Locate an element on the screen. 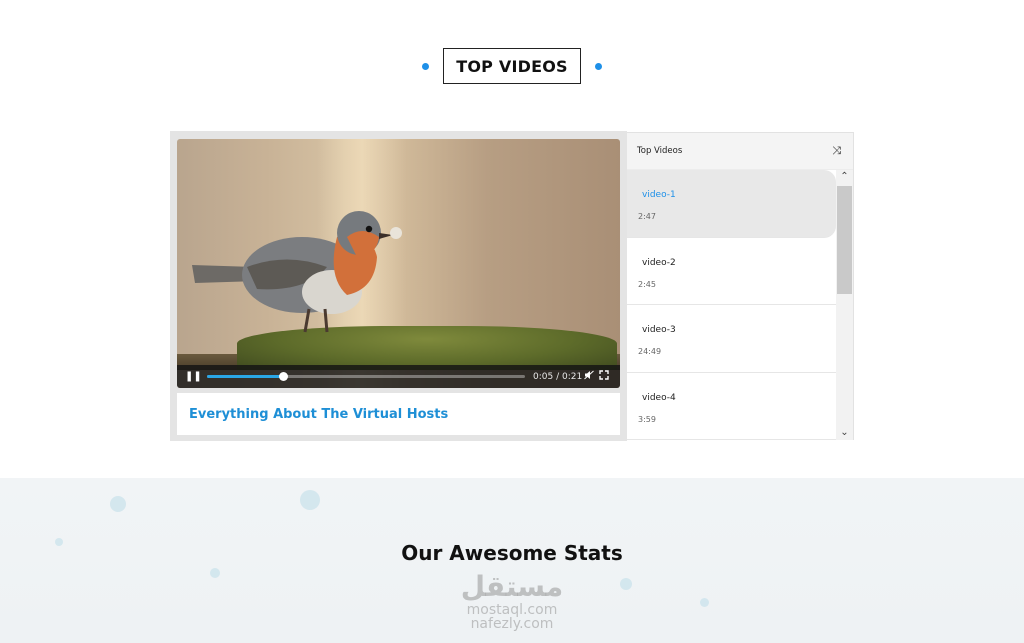 The width and height of the screenshot is (1024, 643). chevron-up-icon: ⌃ is located at coordinates (844, 177).